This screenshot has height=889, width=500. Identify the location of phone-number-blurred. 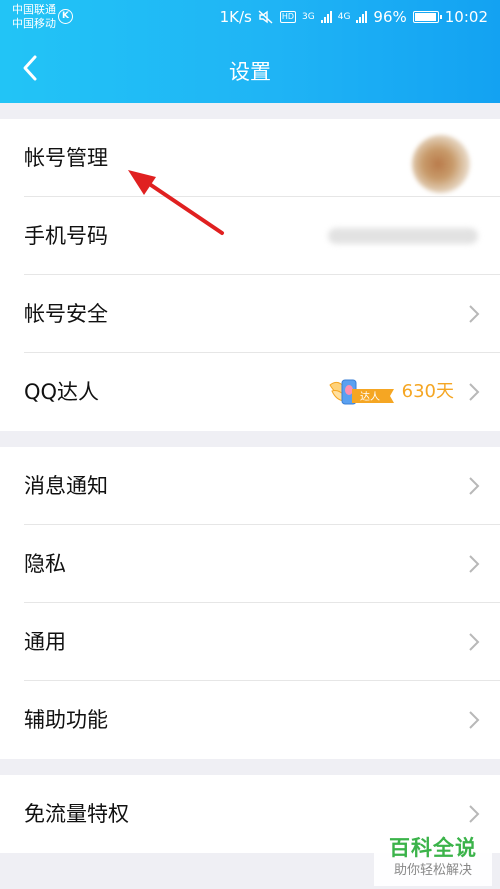
(403, 236).